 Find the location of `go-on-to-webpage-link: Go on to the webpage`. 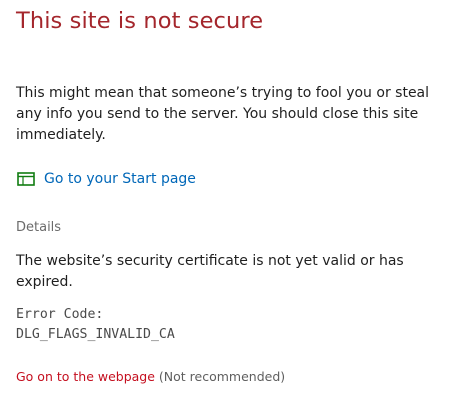

go-on-to-webpage-link: Go on to the webpage is located at coordinates (85, 376).